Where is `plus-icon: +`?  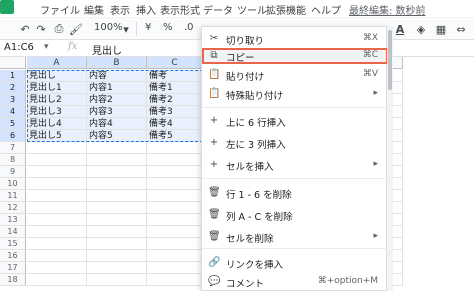
plus-icon: + is located at coordinates (214, 120).